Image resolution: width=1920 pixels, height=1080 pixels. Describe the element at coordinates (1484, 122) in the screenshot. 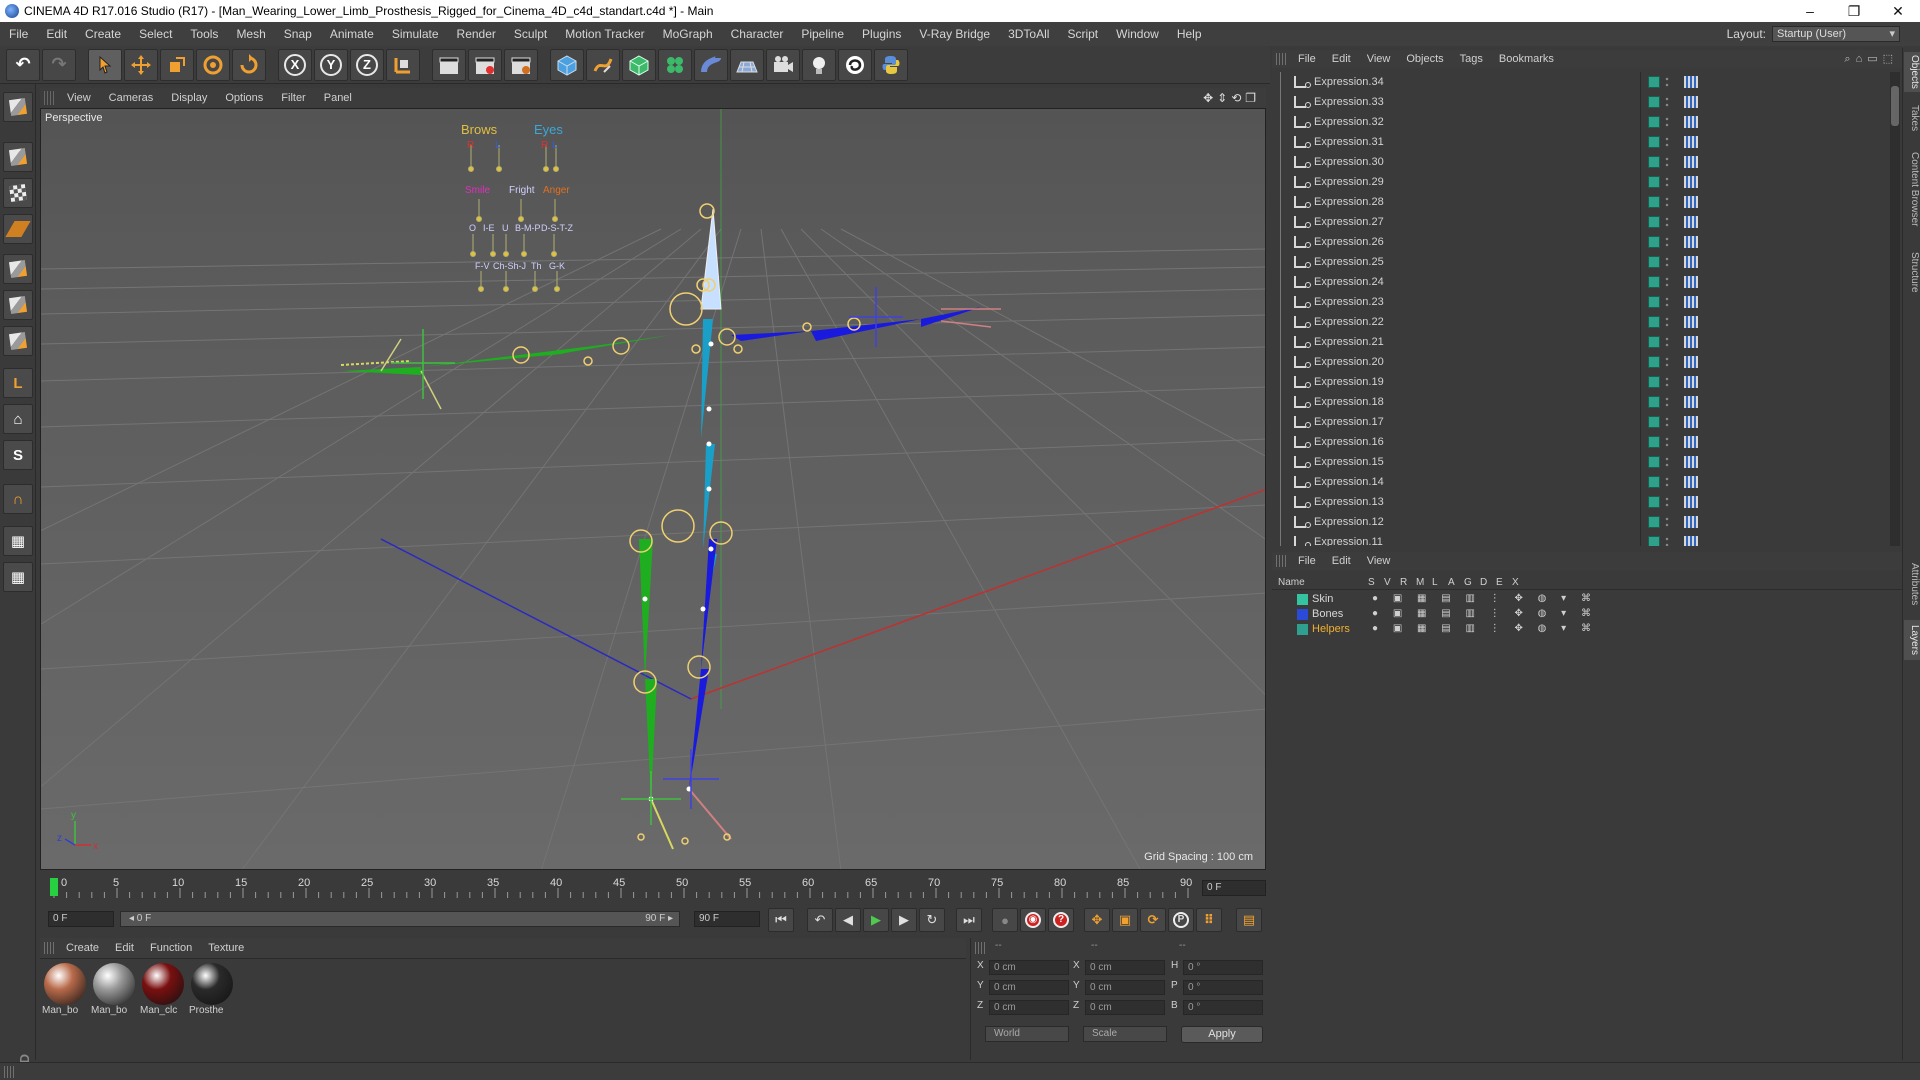

I see `object-name: Expression.32` at that location.